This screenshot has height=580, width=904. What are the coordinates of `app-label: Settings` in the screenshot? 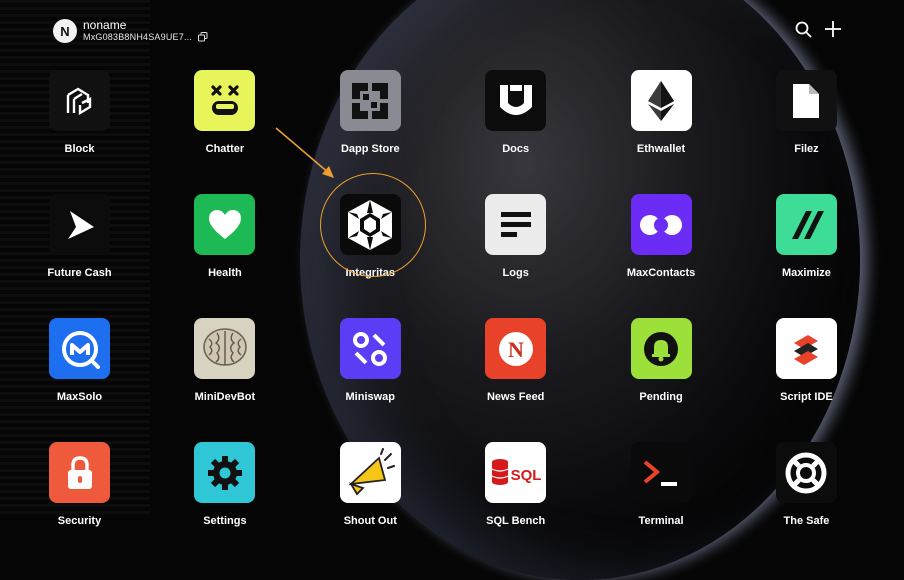 It's located at (225, 521).